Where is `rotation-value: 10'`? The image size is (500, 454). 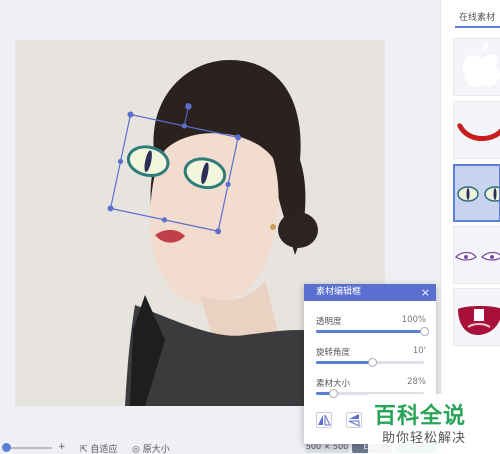 rotation-value: 10' is located at coordinates (419, 351).